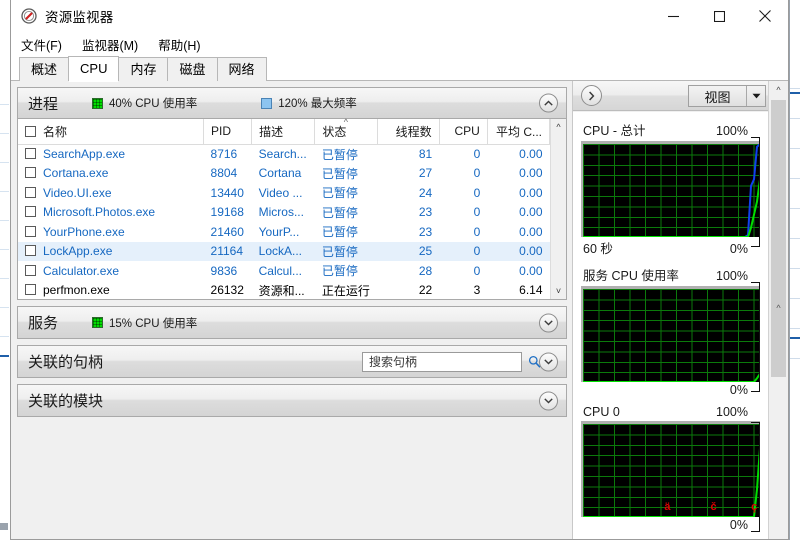  What do you see at coordinates (30, 131) in the screenshot?
I see `select-all-checkbox` at bounding box center [30, 131].